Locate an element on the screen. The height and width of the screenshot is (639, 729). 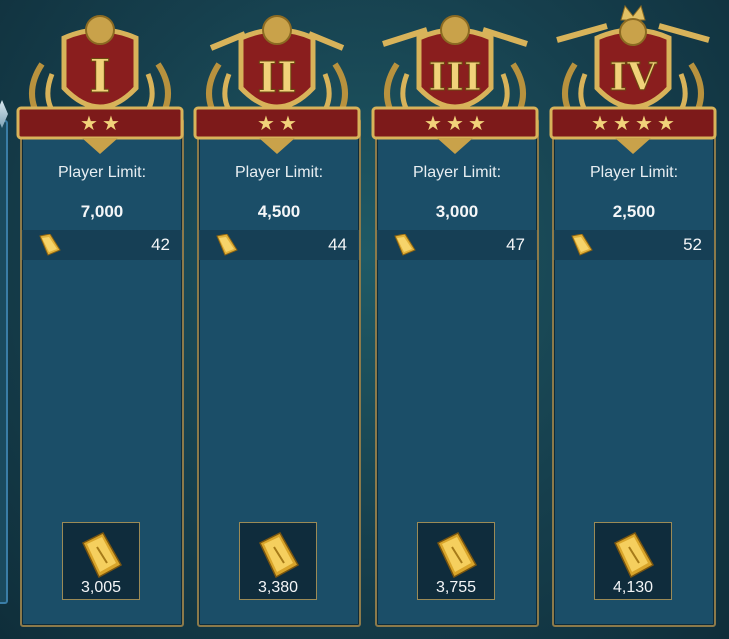
reward-row: 42 is located at coordinates (102, 245).